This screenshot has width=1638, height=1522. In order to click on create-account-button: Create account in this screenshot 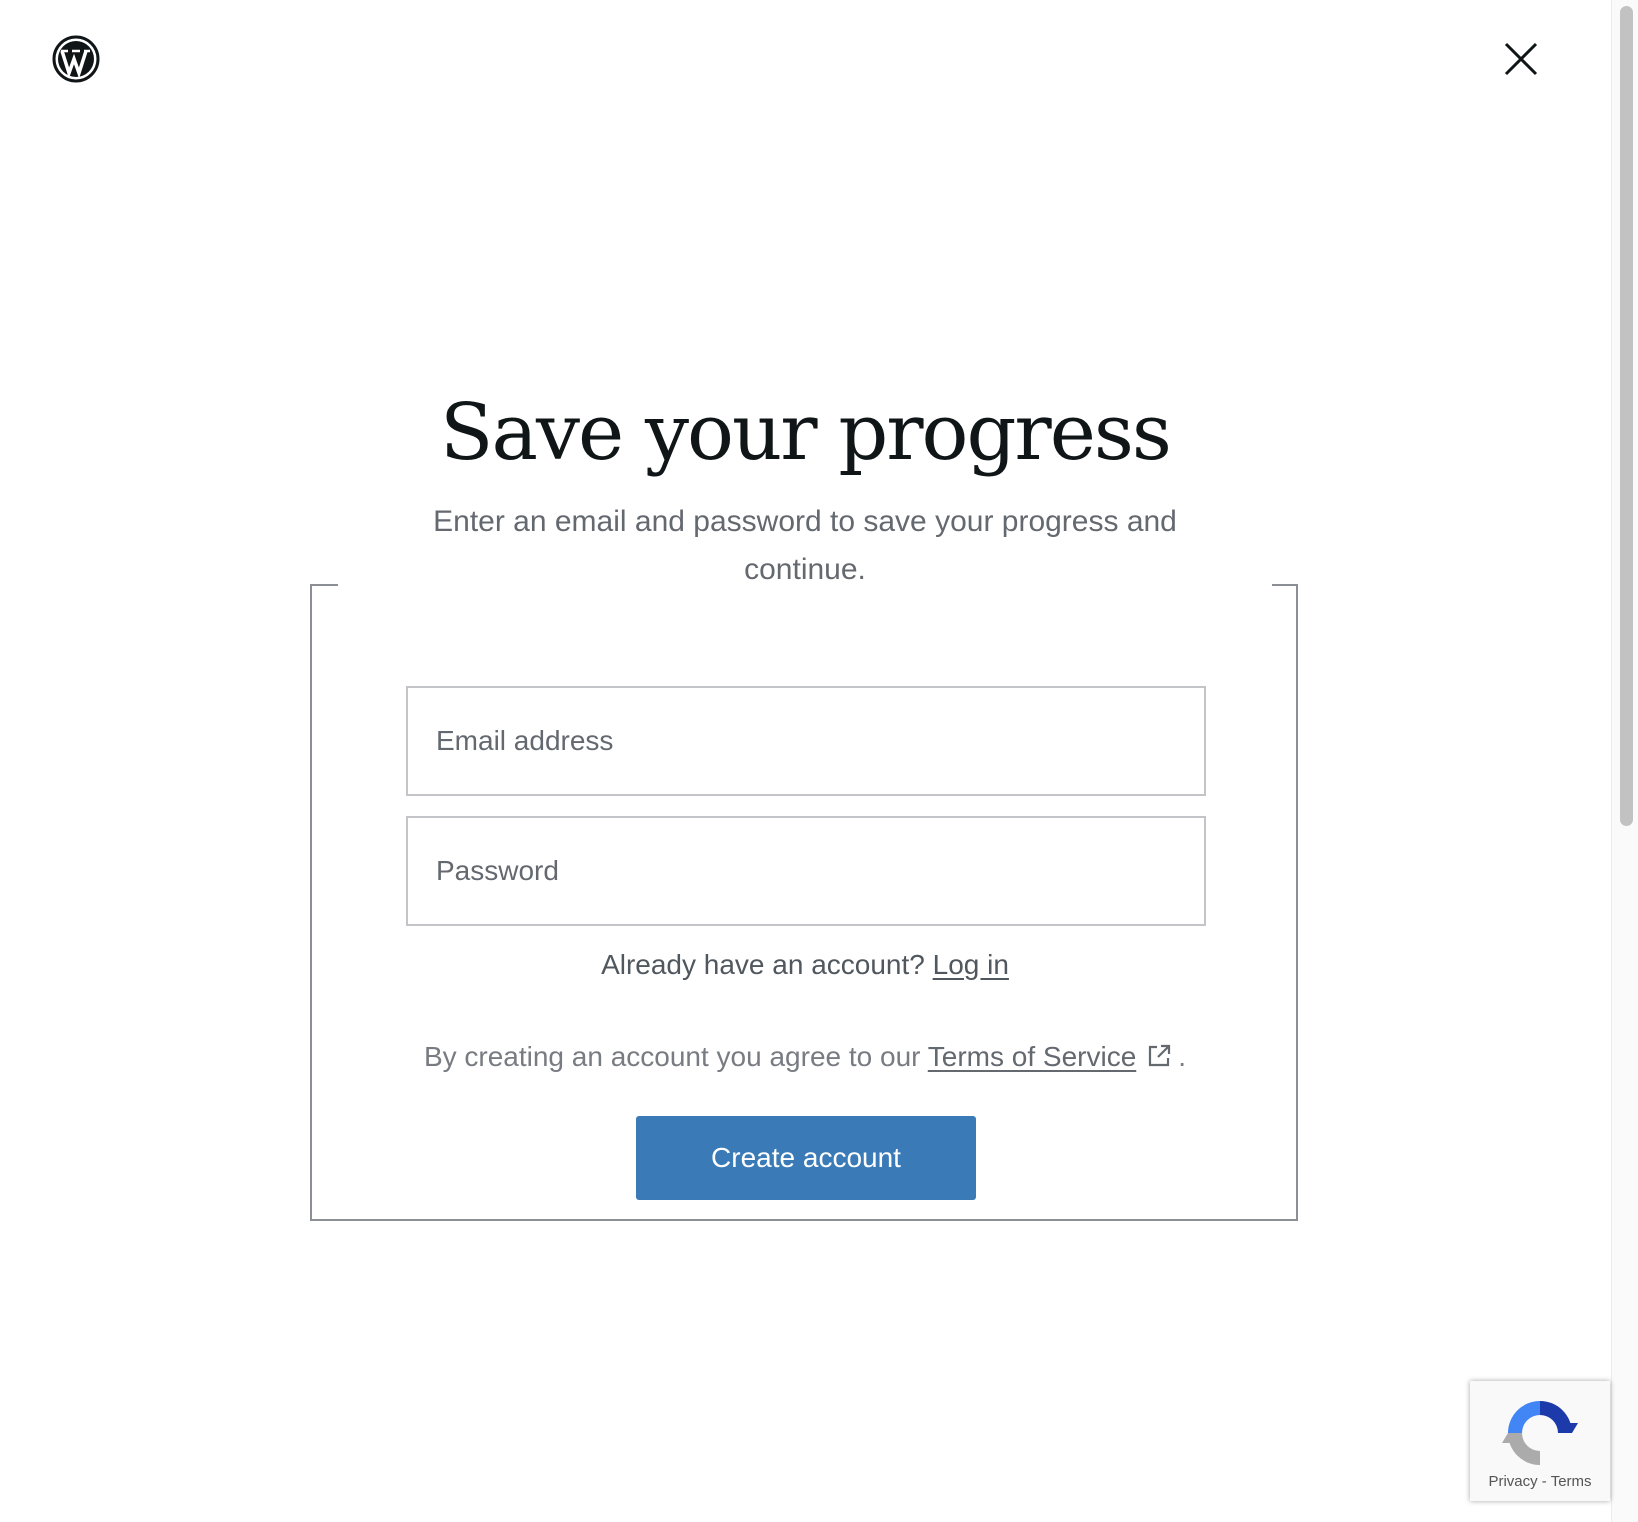, I will do `click(806, 1158)`.